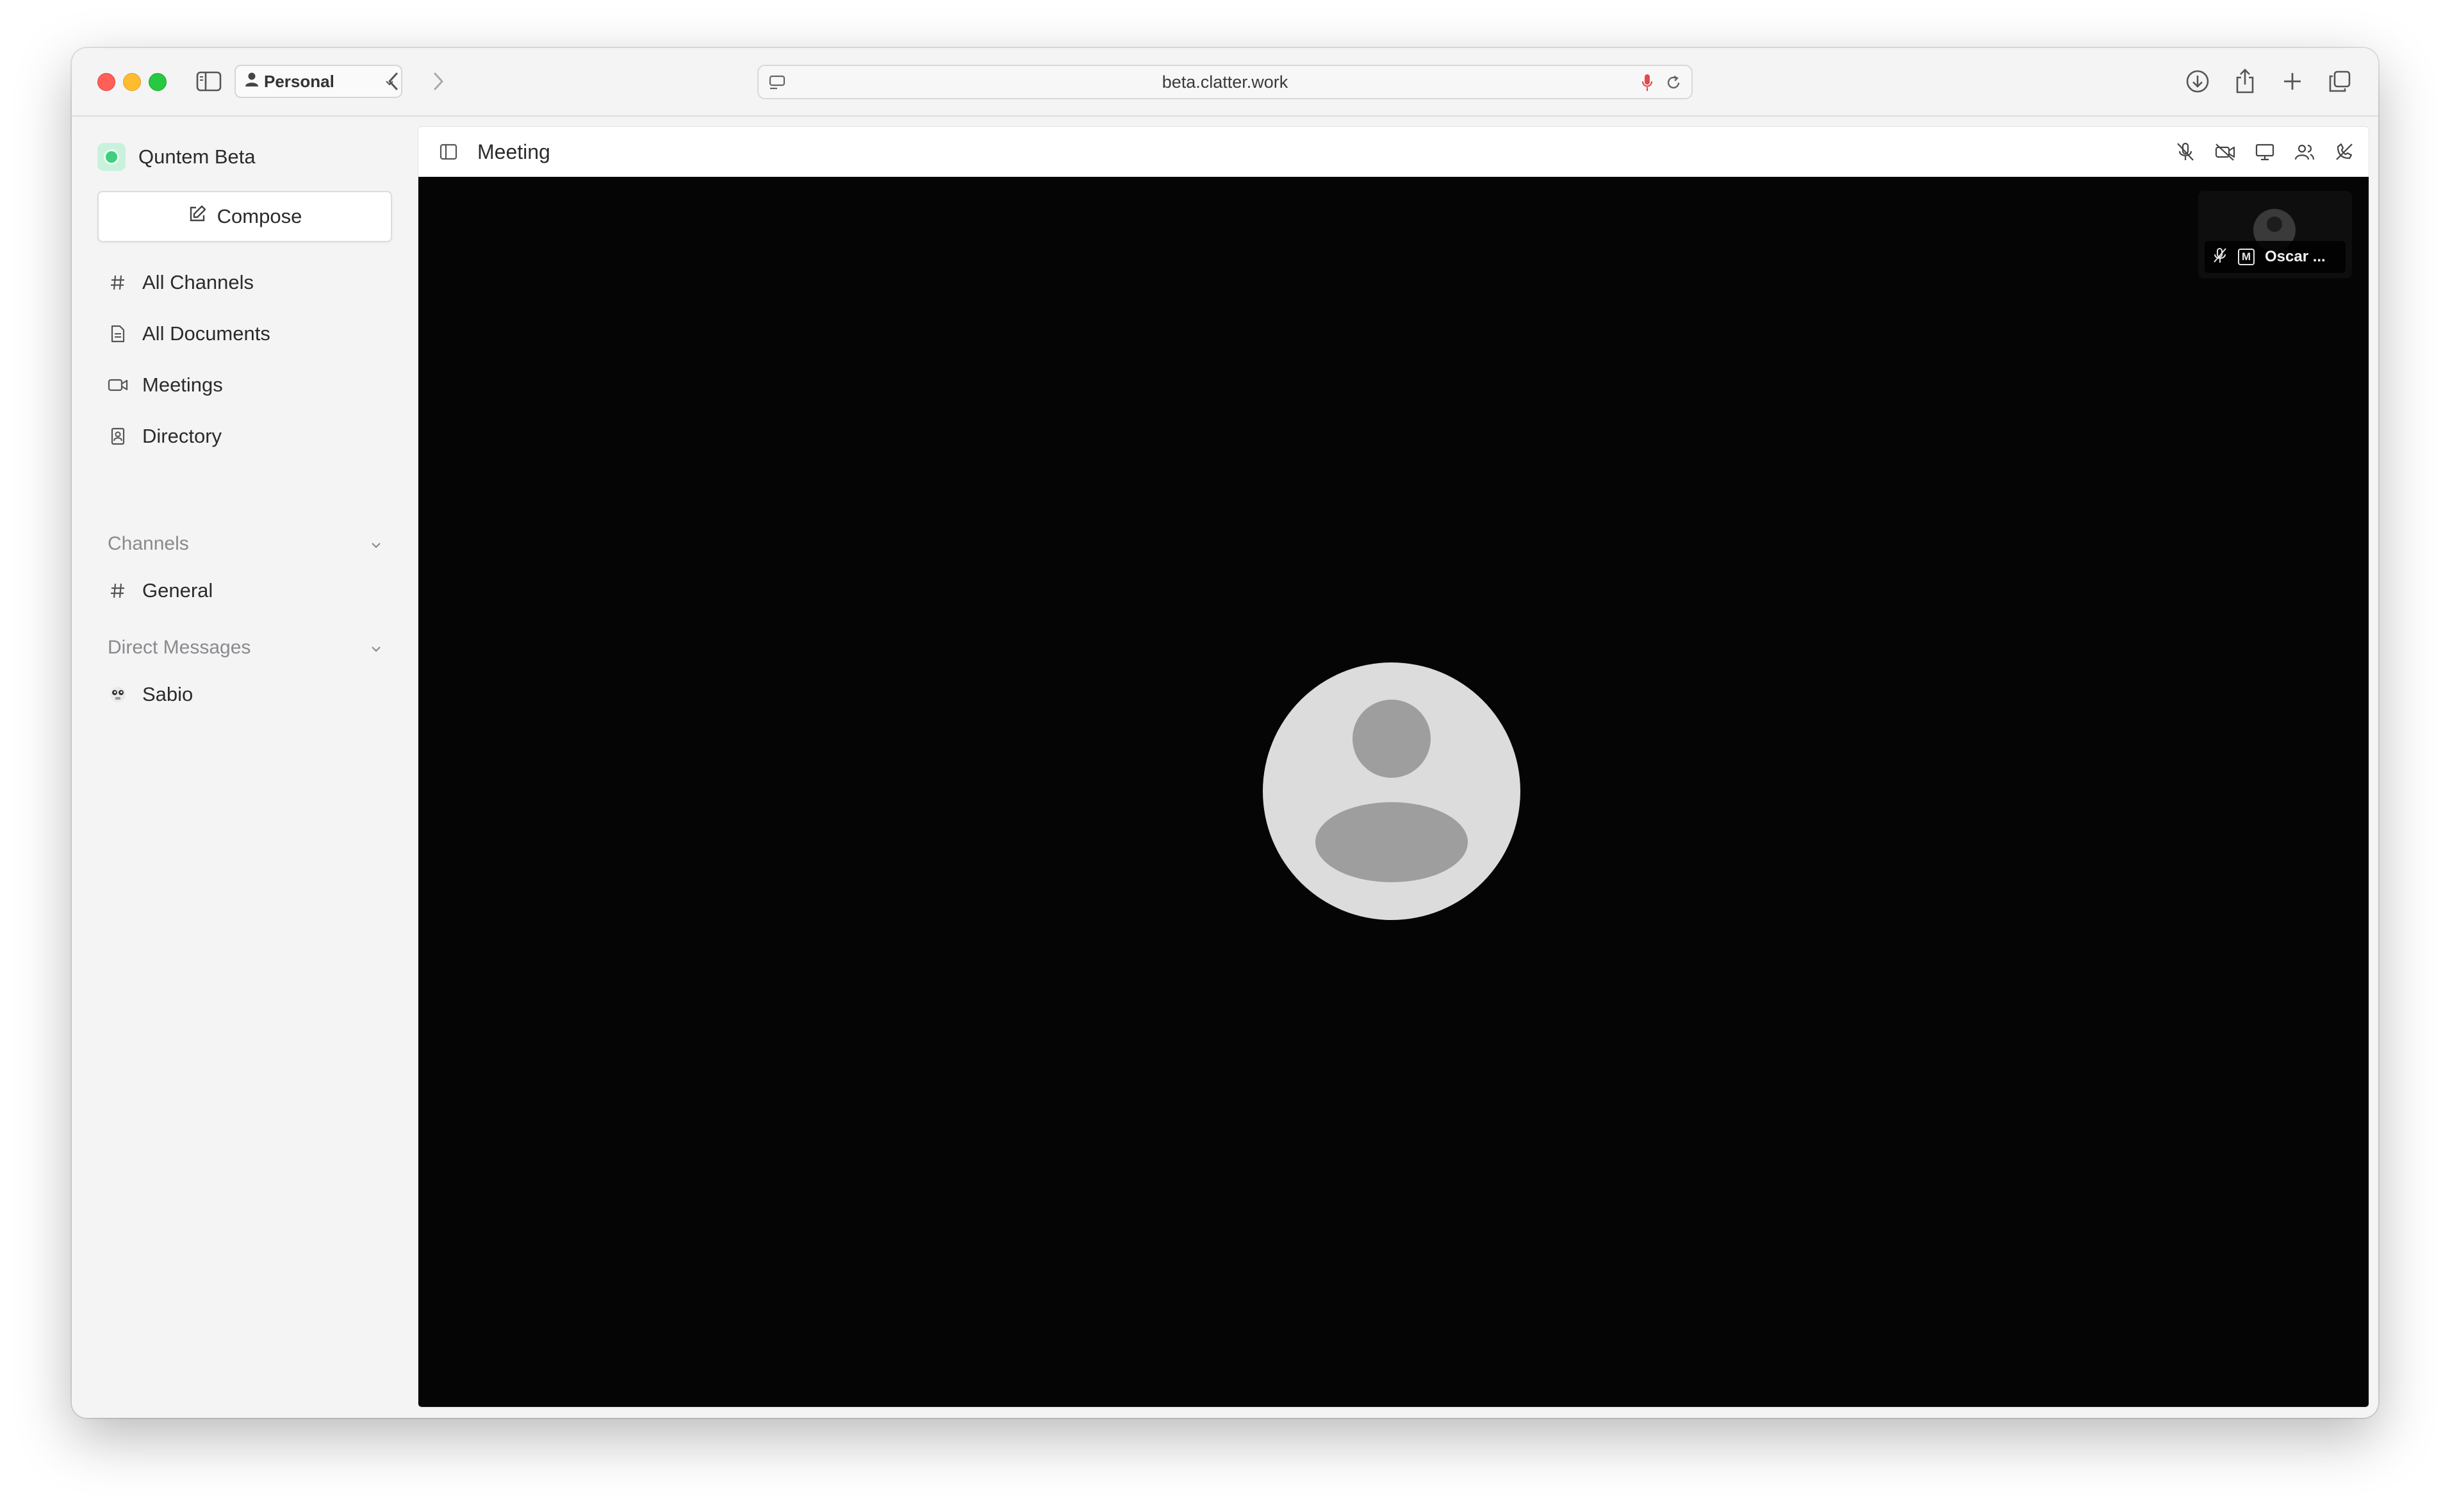 The width and height of the screenshot is (2450, 1512). Describe the element at coordinates (182, 436) in the screenshot. I see `nav-label: Directory` at that location.